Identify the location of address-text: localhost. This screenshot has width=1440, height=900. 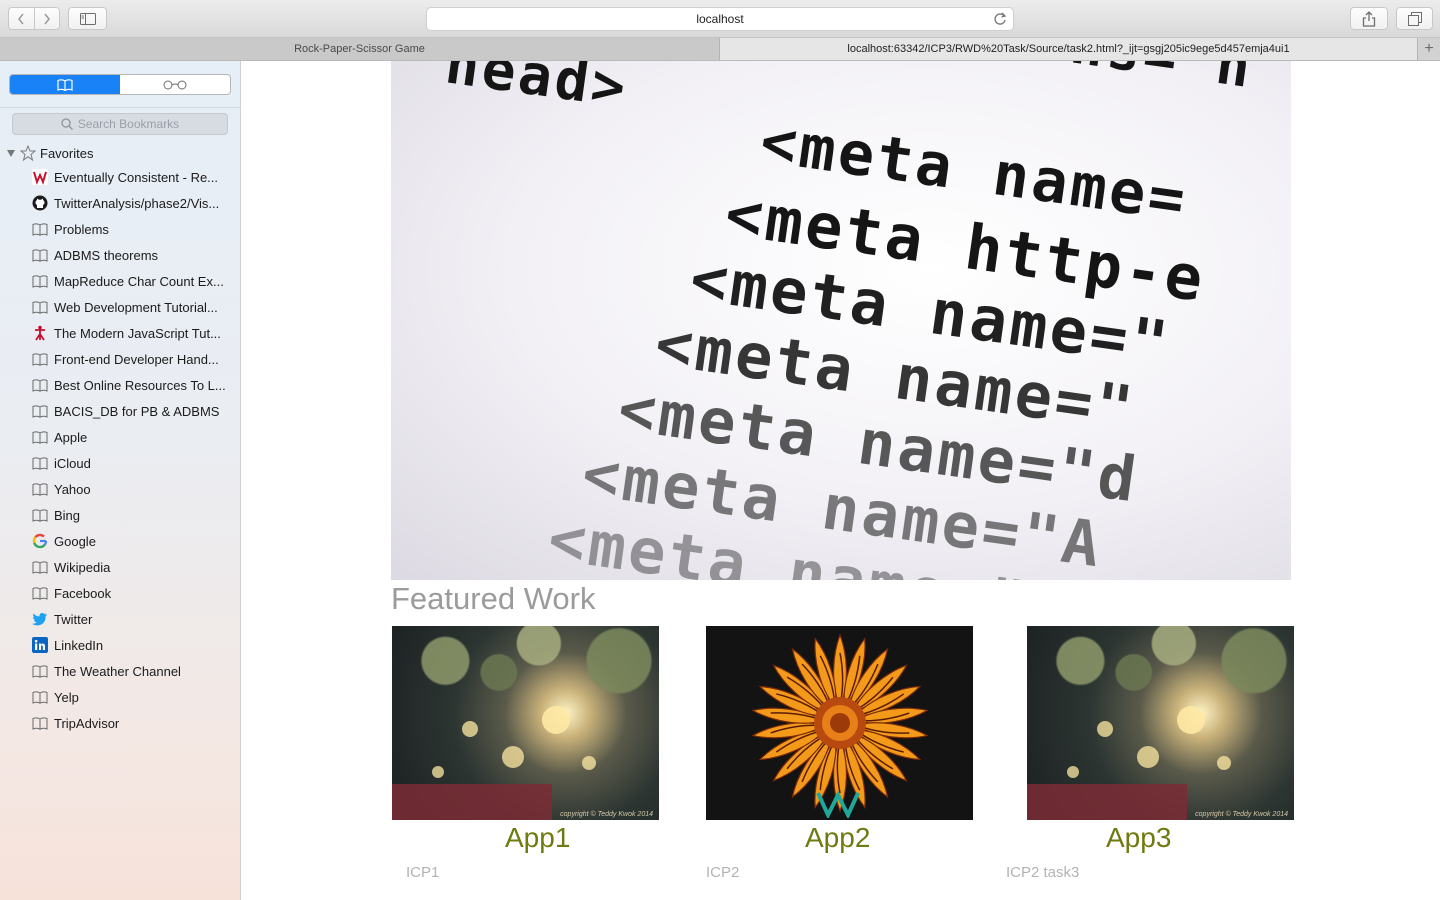
(720, 19).